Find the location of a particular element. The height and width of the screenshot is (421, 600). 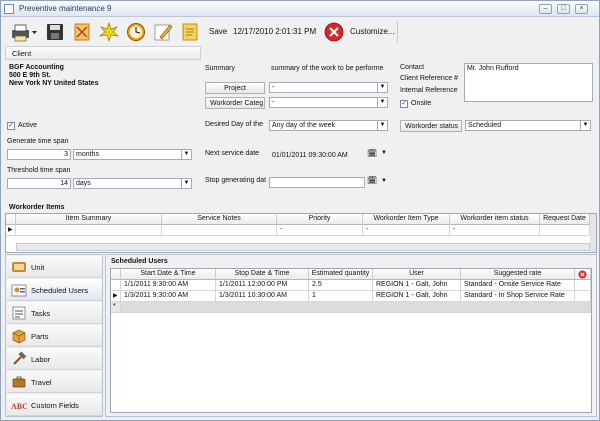

col-workorder-item-status: Workorder item status is located at coordinates (495, 219).